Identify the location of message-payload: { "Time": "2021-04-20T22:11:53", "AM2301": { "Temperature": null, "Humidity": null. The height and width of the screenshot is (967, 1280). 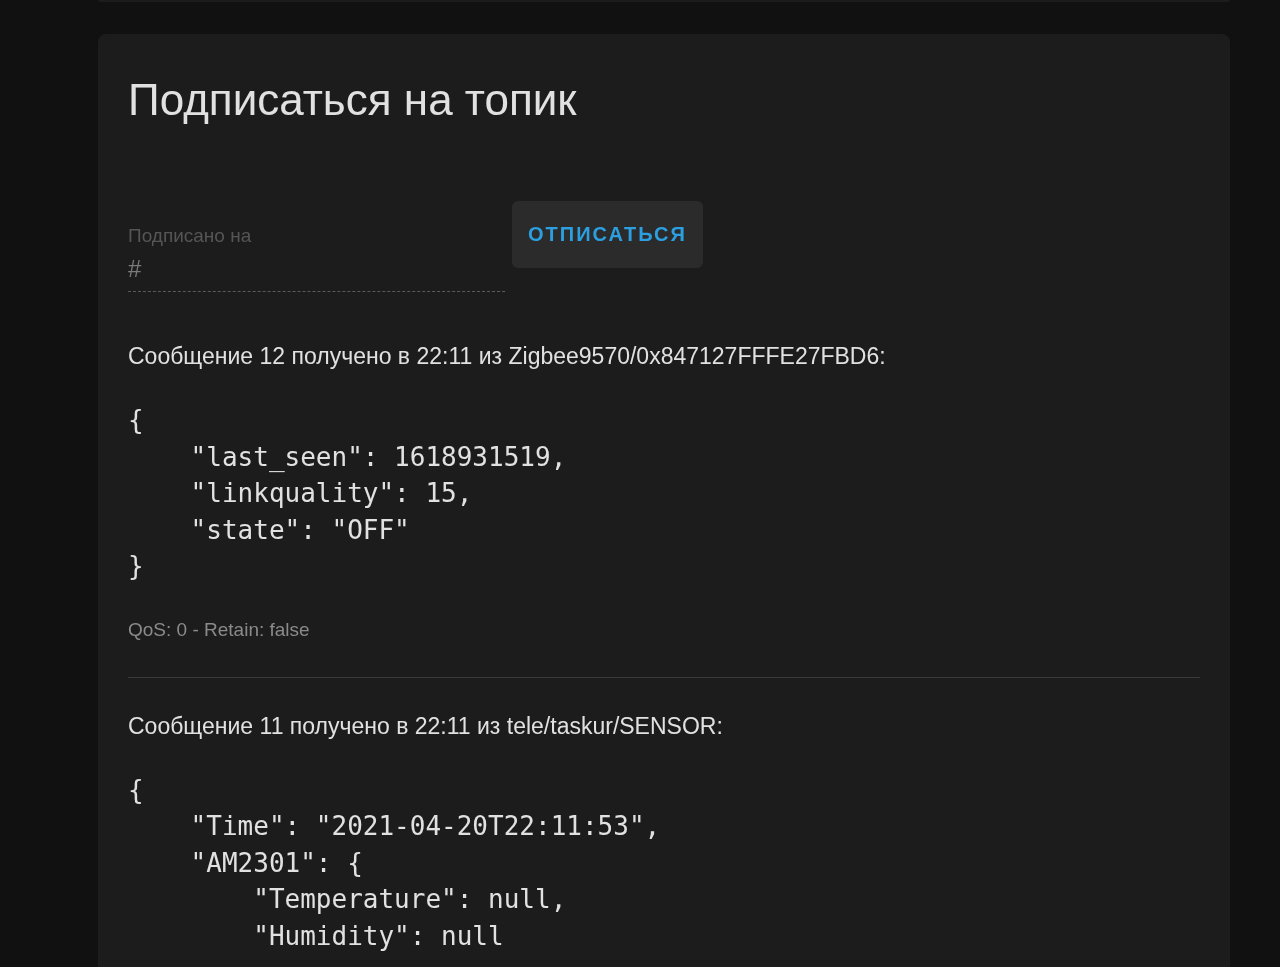
(395, 863).